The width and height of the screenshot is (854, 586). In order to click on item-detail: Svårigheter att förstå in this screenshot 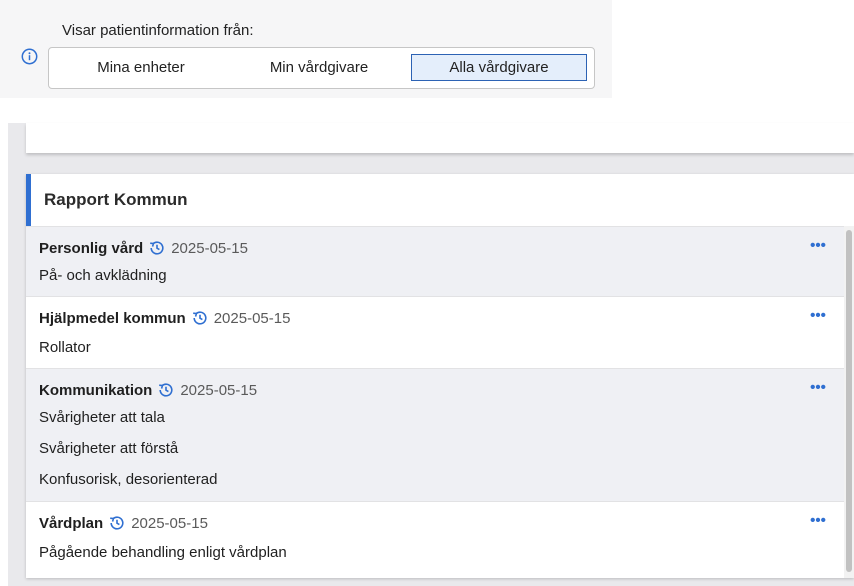, I will do `click(109, 448)`.